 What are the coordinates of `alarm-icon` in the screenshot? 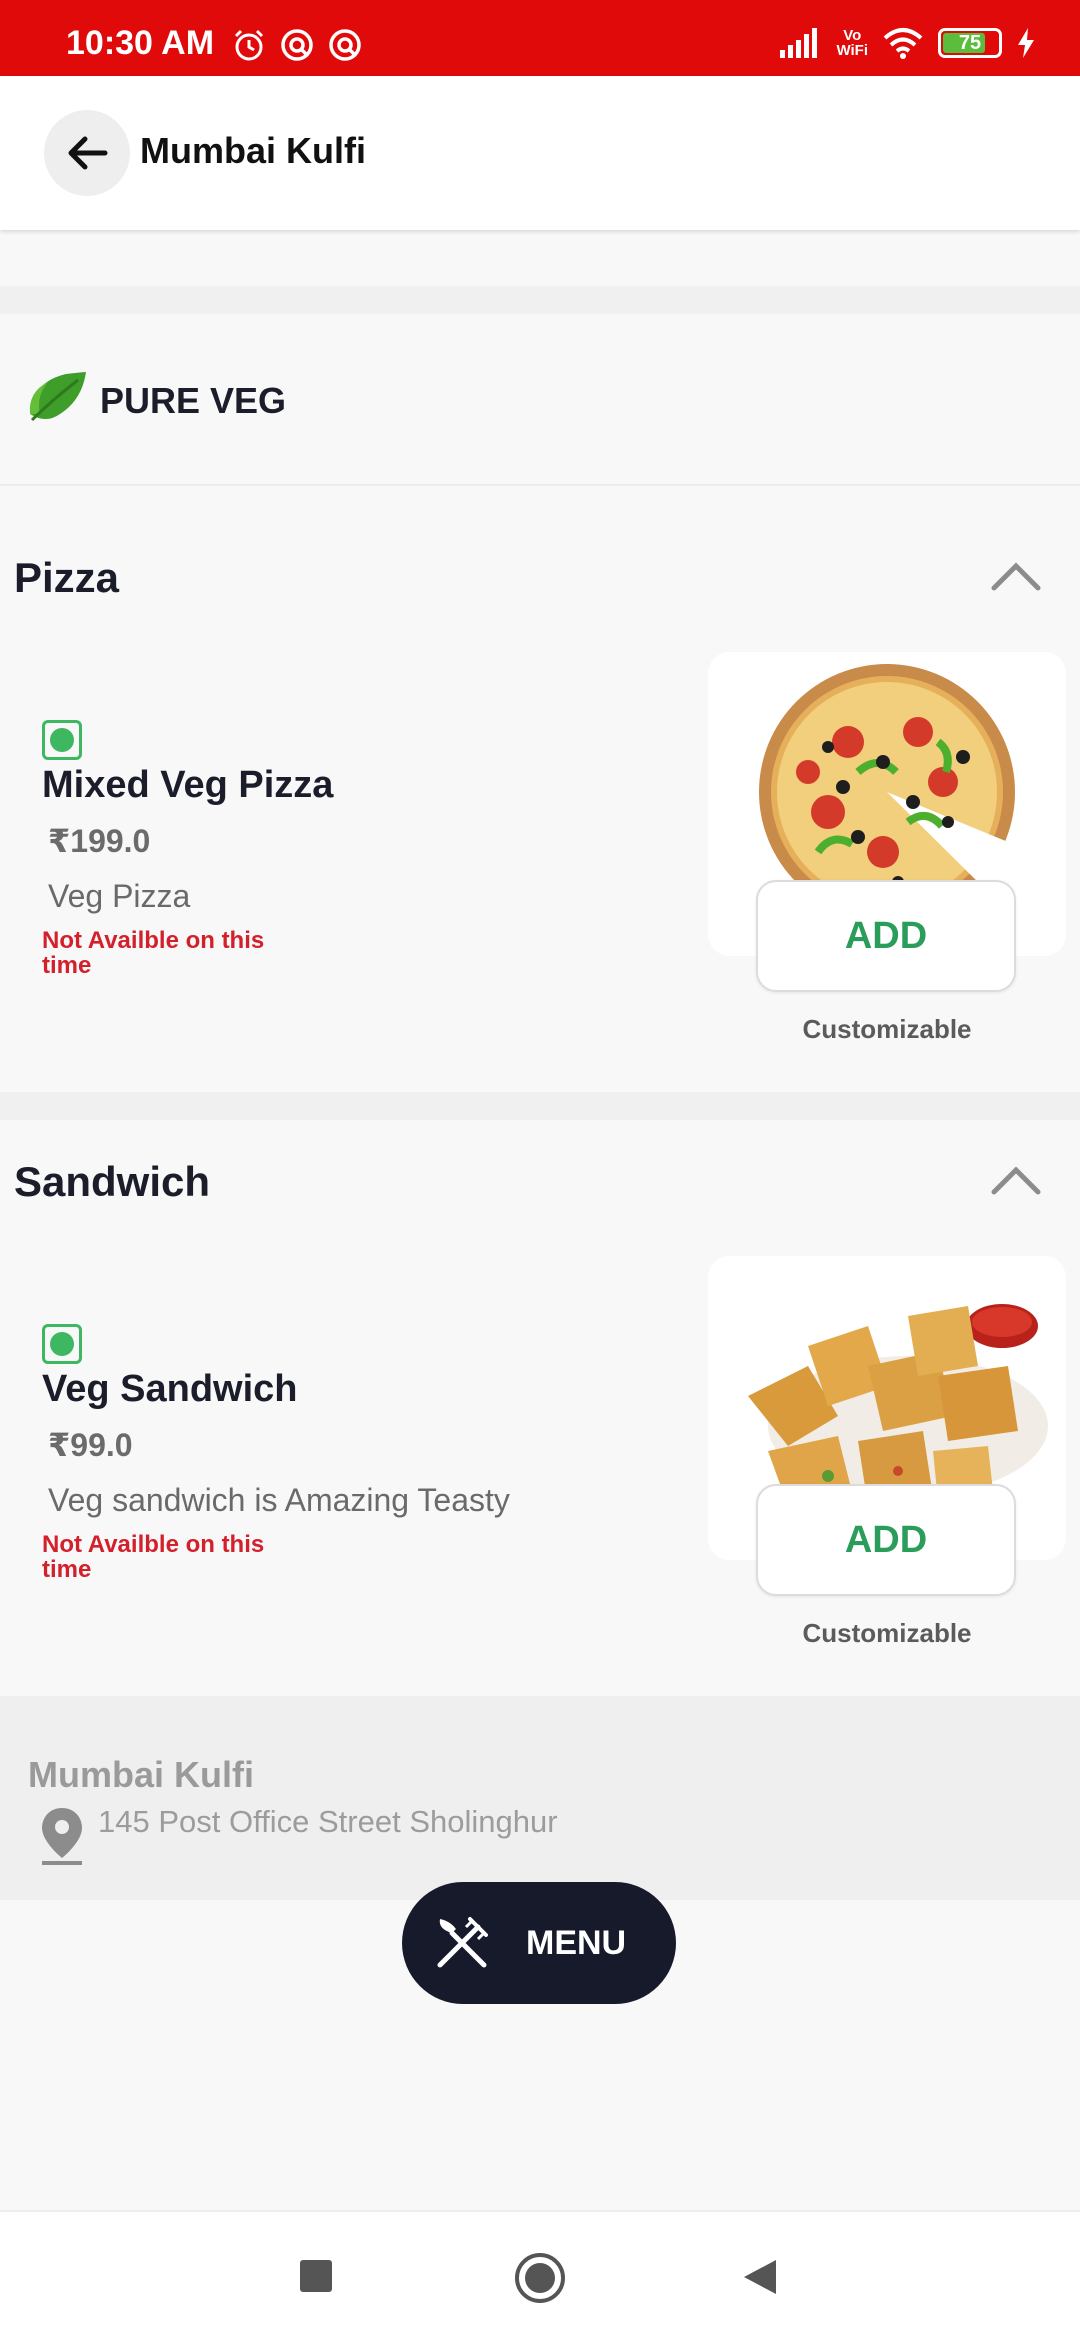 It's located at (249, 45).